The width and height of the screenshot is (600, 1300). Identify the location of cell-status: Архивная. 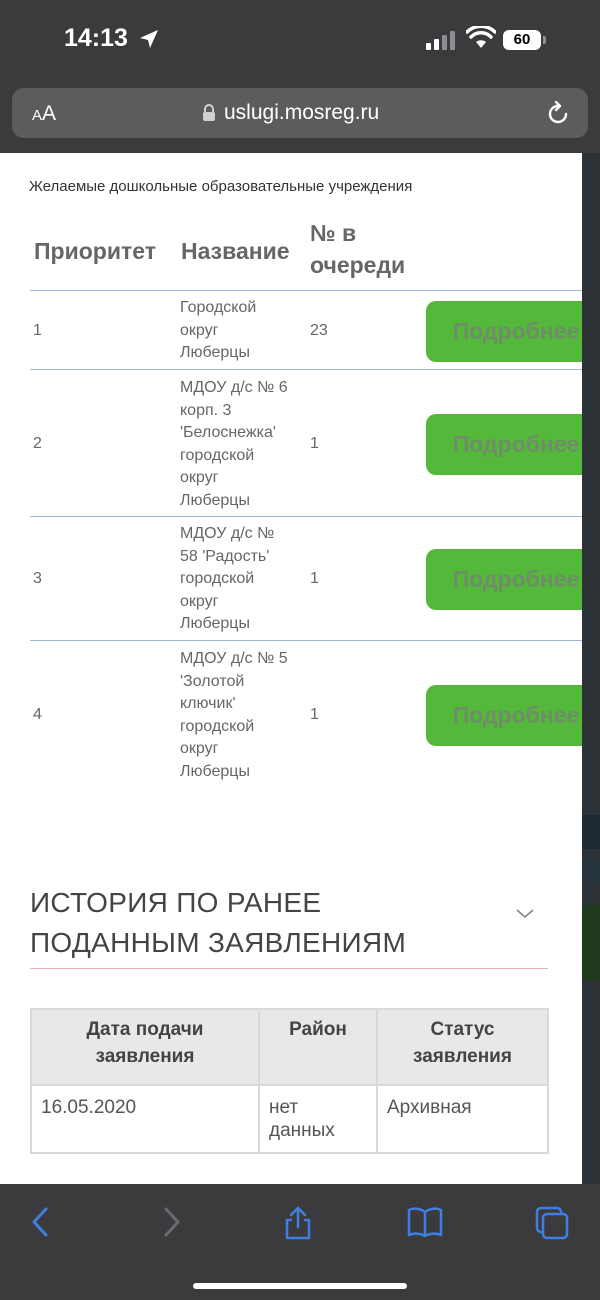
(462, 1119).